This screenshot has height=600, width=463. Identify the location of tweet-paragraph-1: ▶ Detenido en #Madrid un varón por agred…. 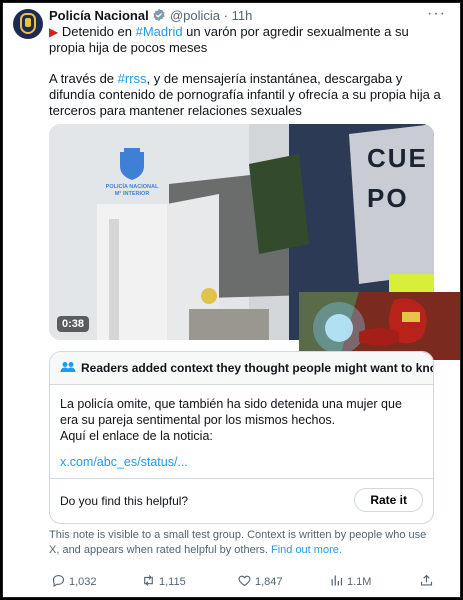
(246, 40).